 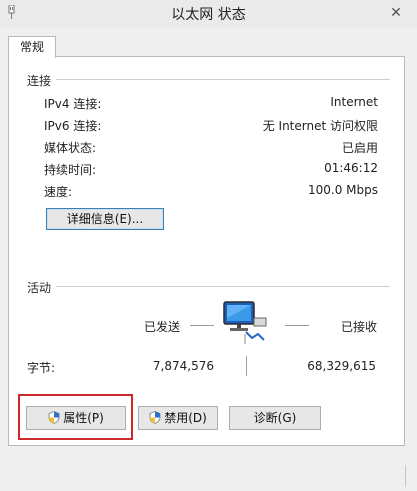 What do you see at coordinates (32, 47) in the screenshot?
I see `tab-general: 常规` at bounding box center [32, 47].